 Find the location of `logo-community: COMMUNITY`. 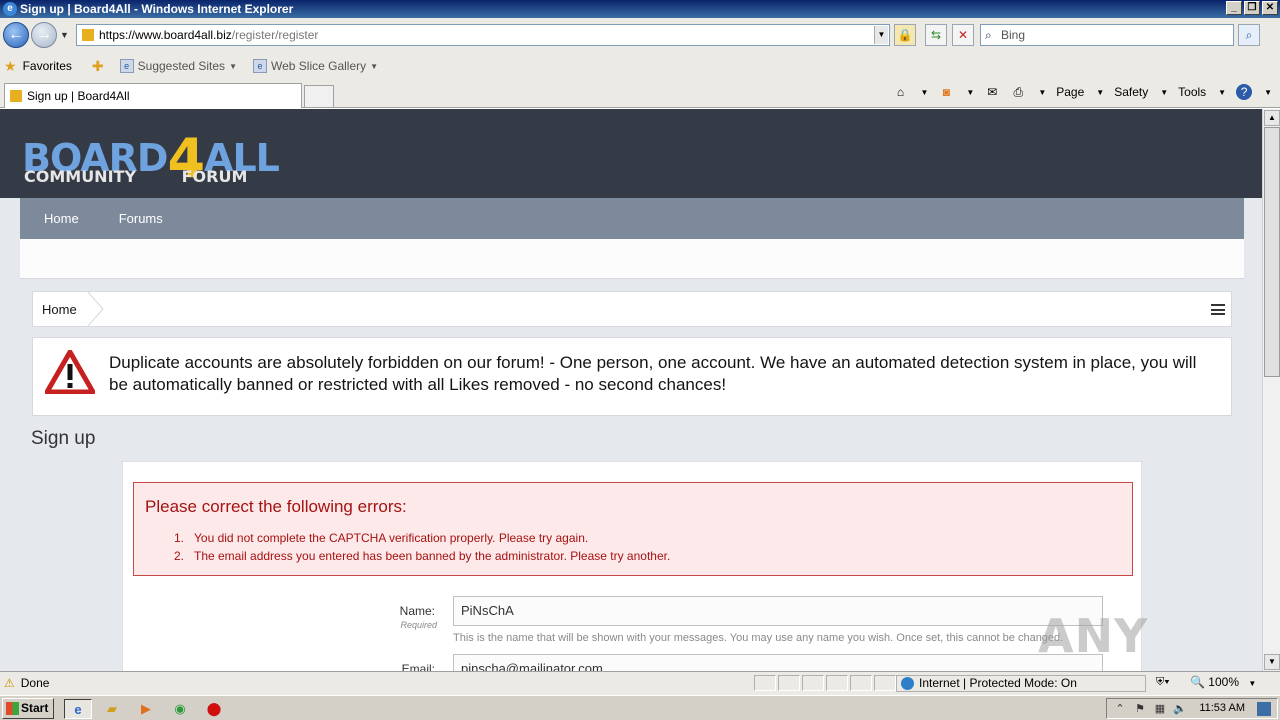

logo-community: COMMUNITY is located at coordinates (80, 176).